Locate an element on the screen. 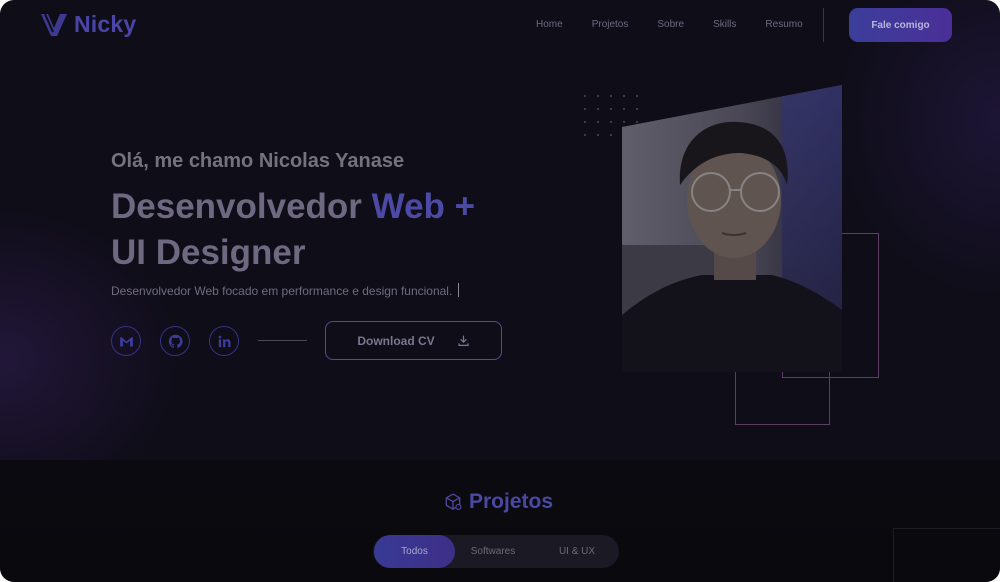 This screenshot has height=582, width=1000. gmail-link is located at coordinates (126, 341).